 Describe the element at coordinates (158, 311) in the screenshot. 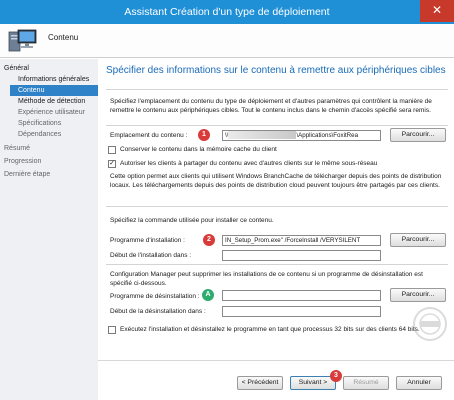

I see `uninstall-start-label: Début de la désinstallation dans :` at that location.